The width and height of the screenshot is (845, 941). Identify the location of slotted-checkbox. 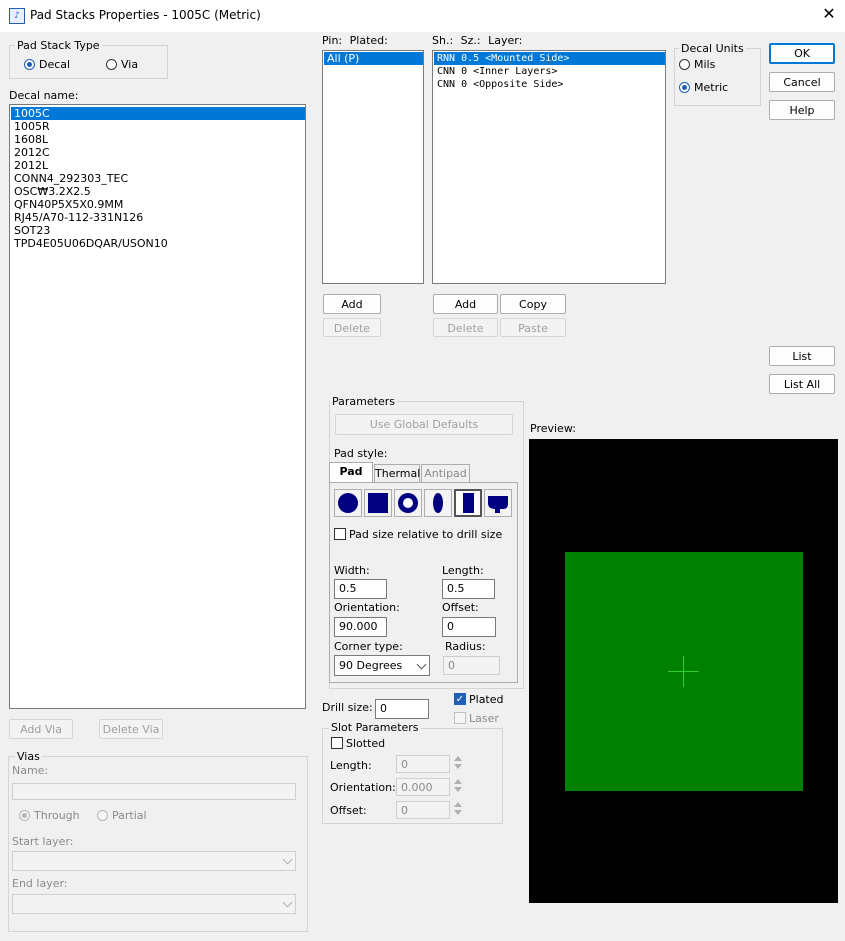
(337, 743).